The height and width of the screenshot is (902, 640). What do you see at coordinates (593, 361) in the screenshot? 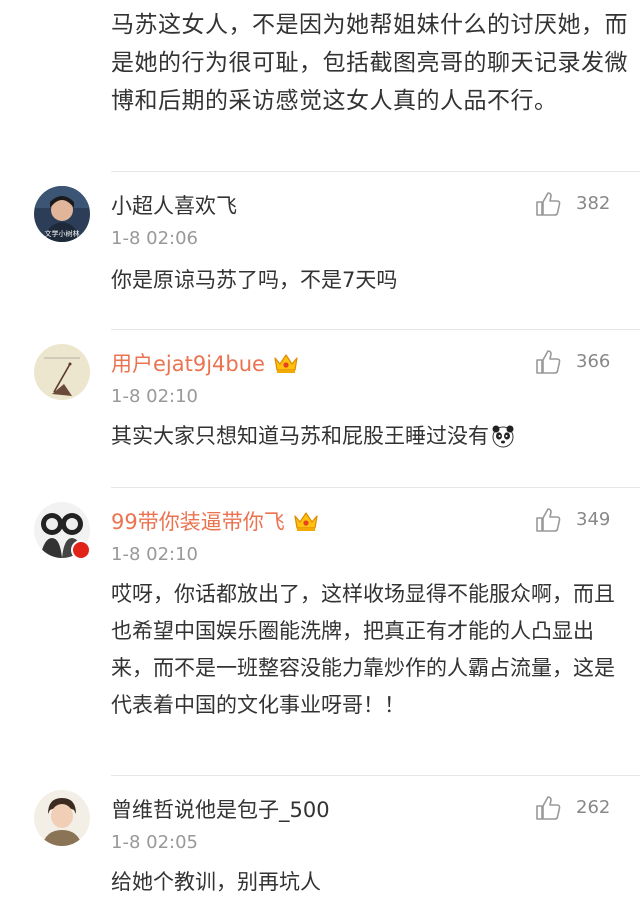
I see `like-count: 366` at bounding box center [593, 361].